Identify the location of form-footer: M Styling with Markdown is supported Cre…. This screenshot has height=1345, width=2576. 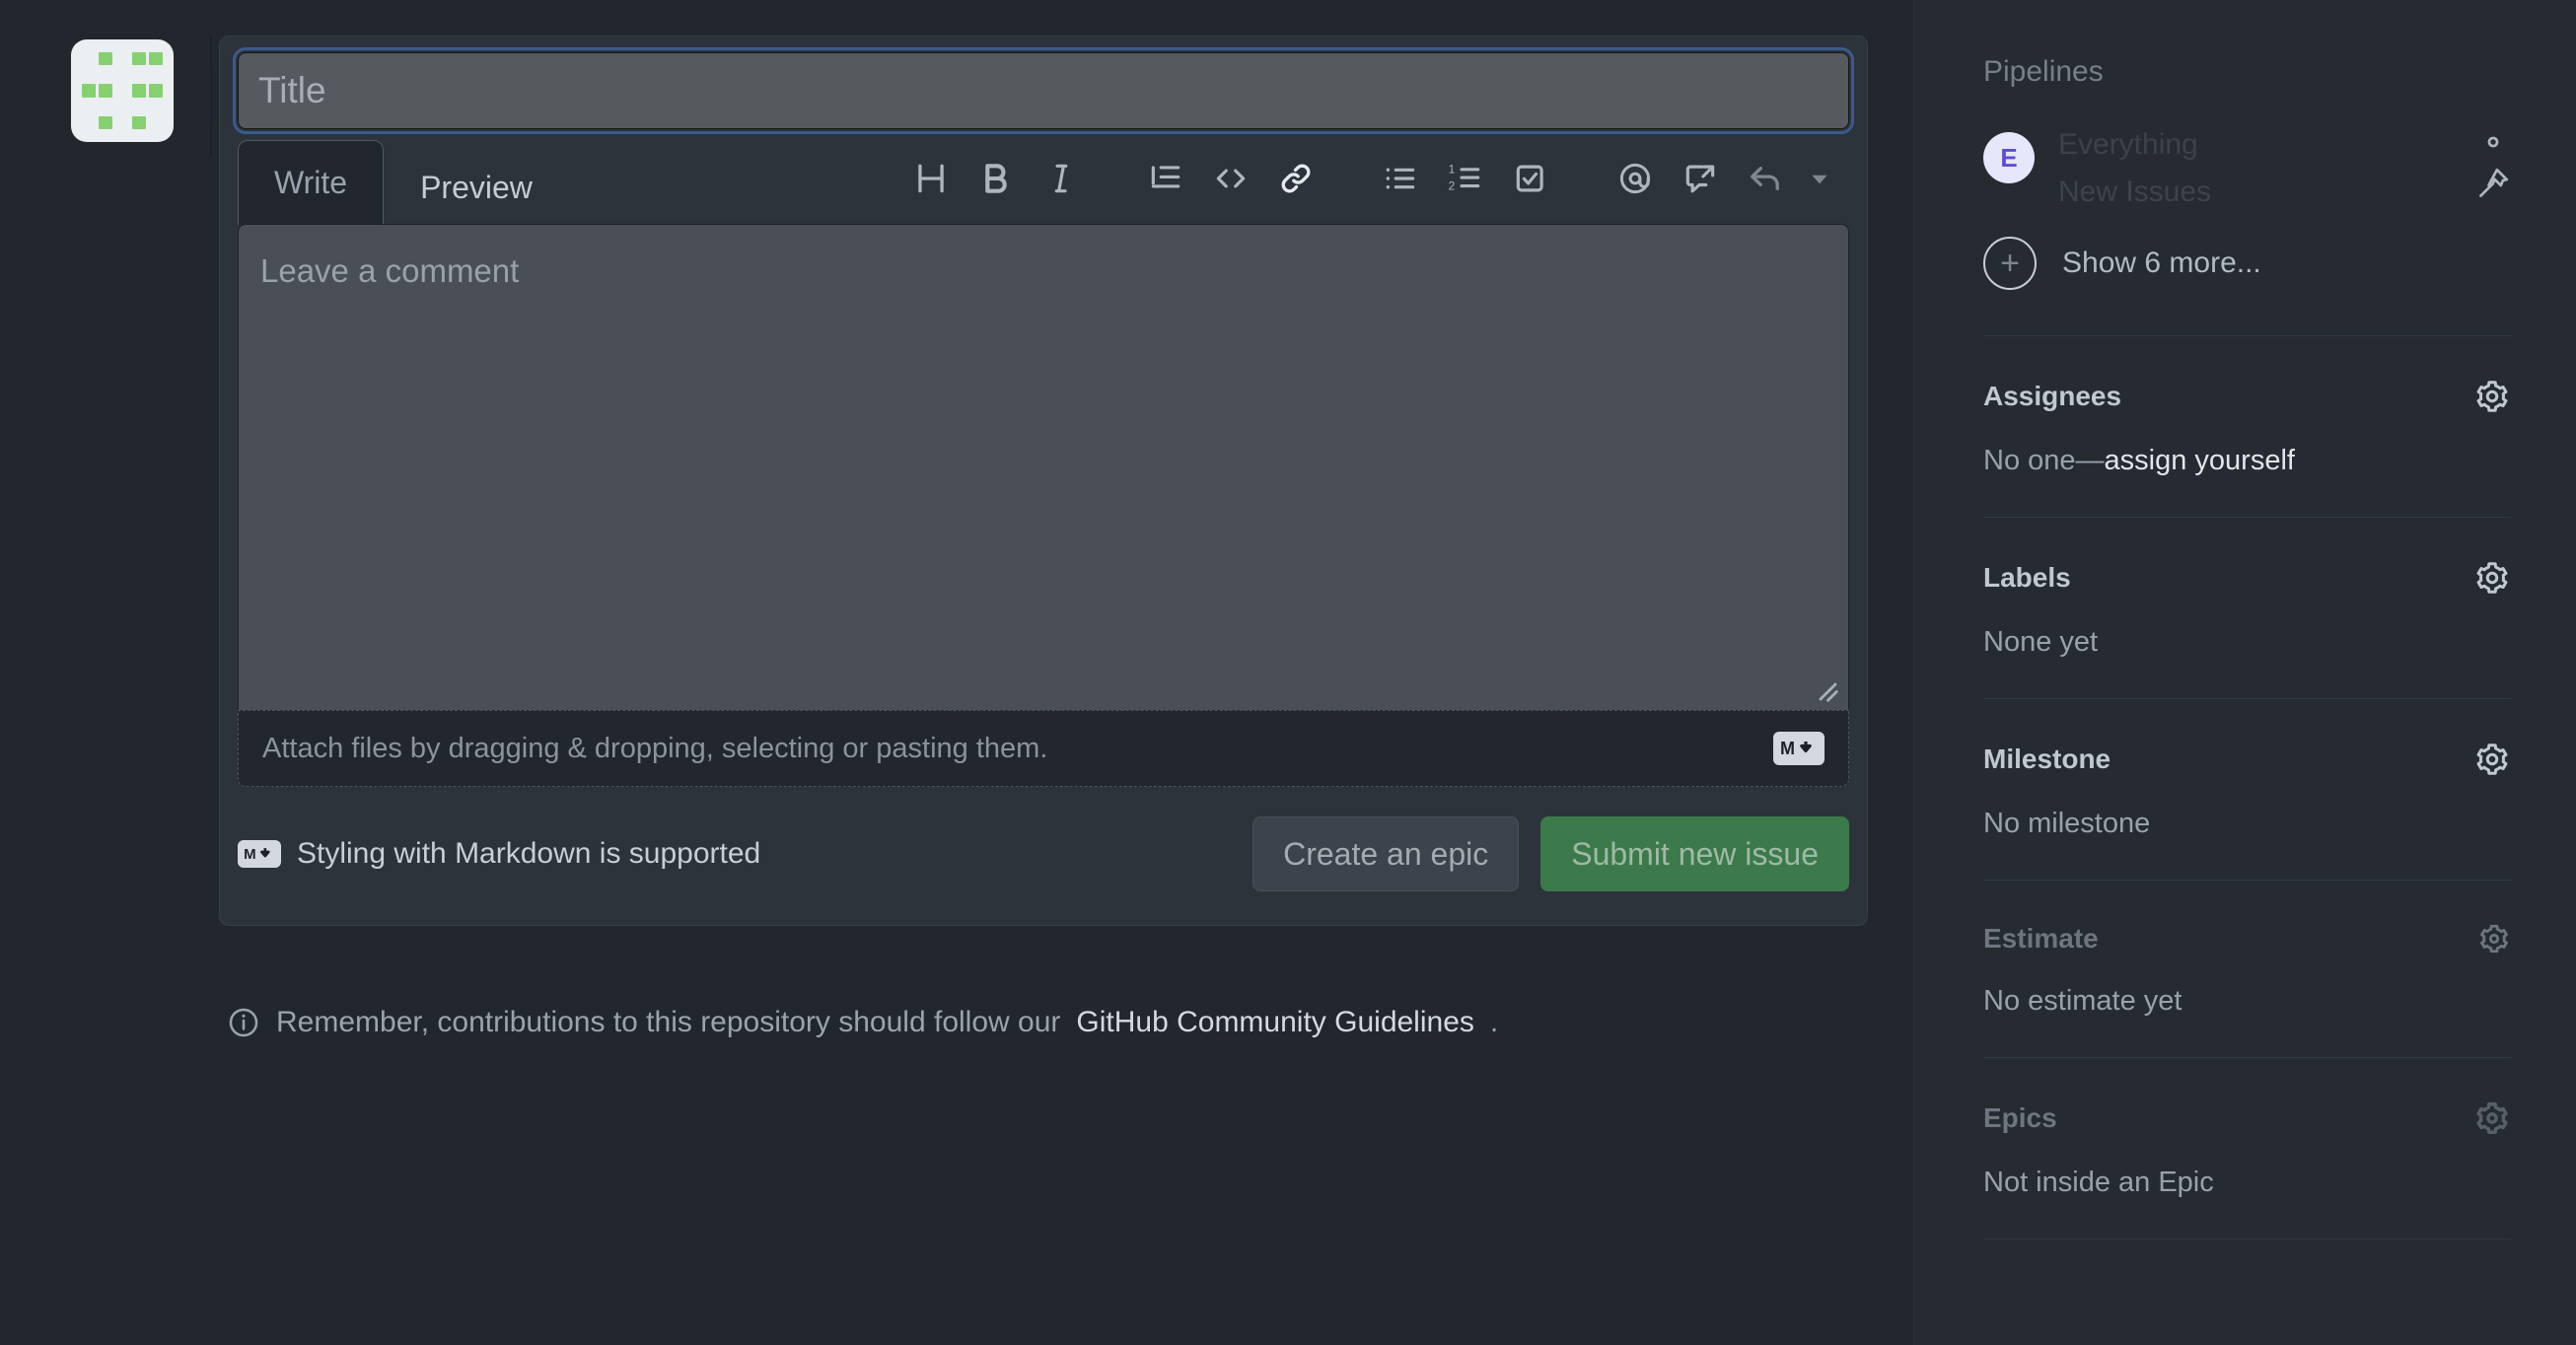
(1044, 856).